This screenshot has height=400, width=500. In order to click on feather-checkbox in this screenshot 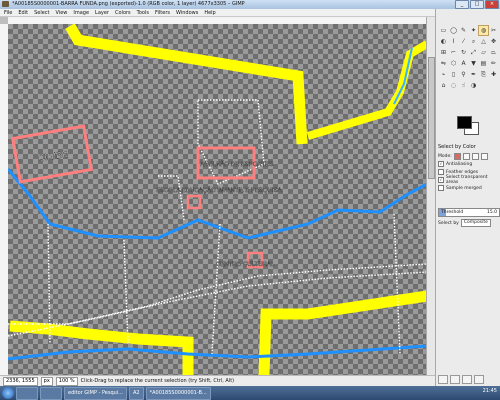, I will do `click(441, 172)`.